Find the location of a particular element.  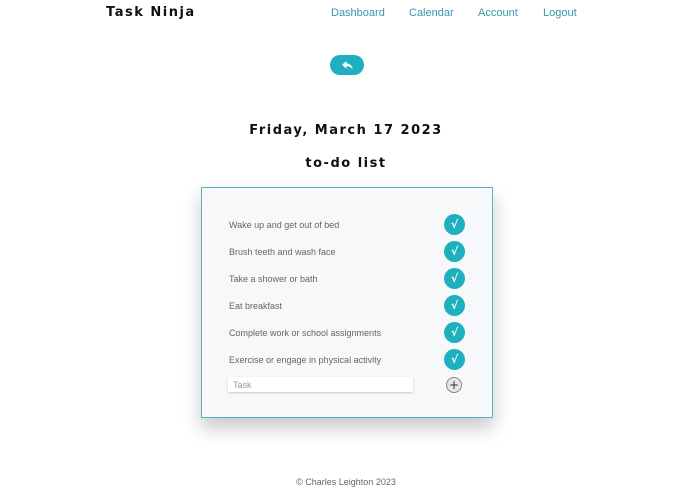

task-row: Take a shower or bath √ is located at coordinates (347, 279).